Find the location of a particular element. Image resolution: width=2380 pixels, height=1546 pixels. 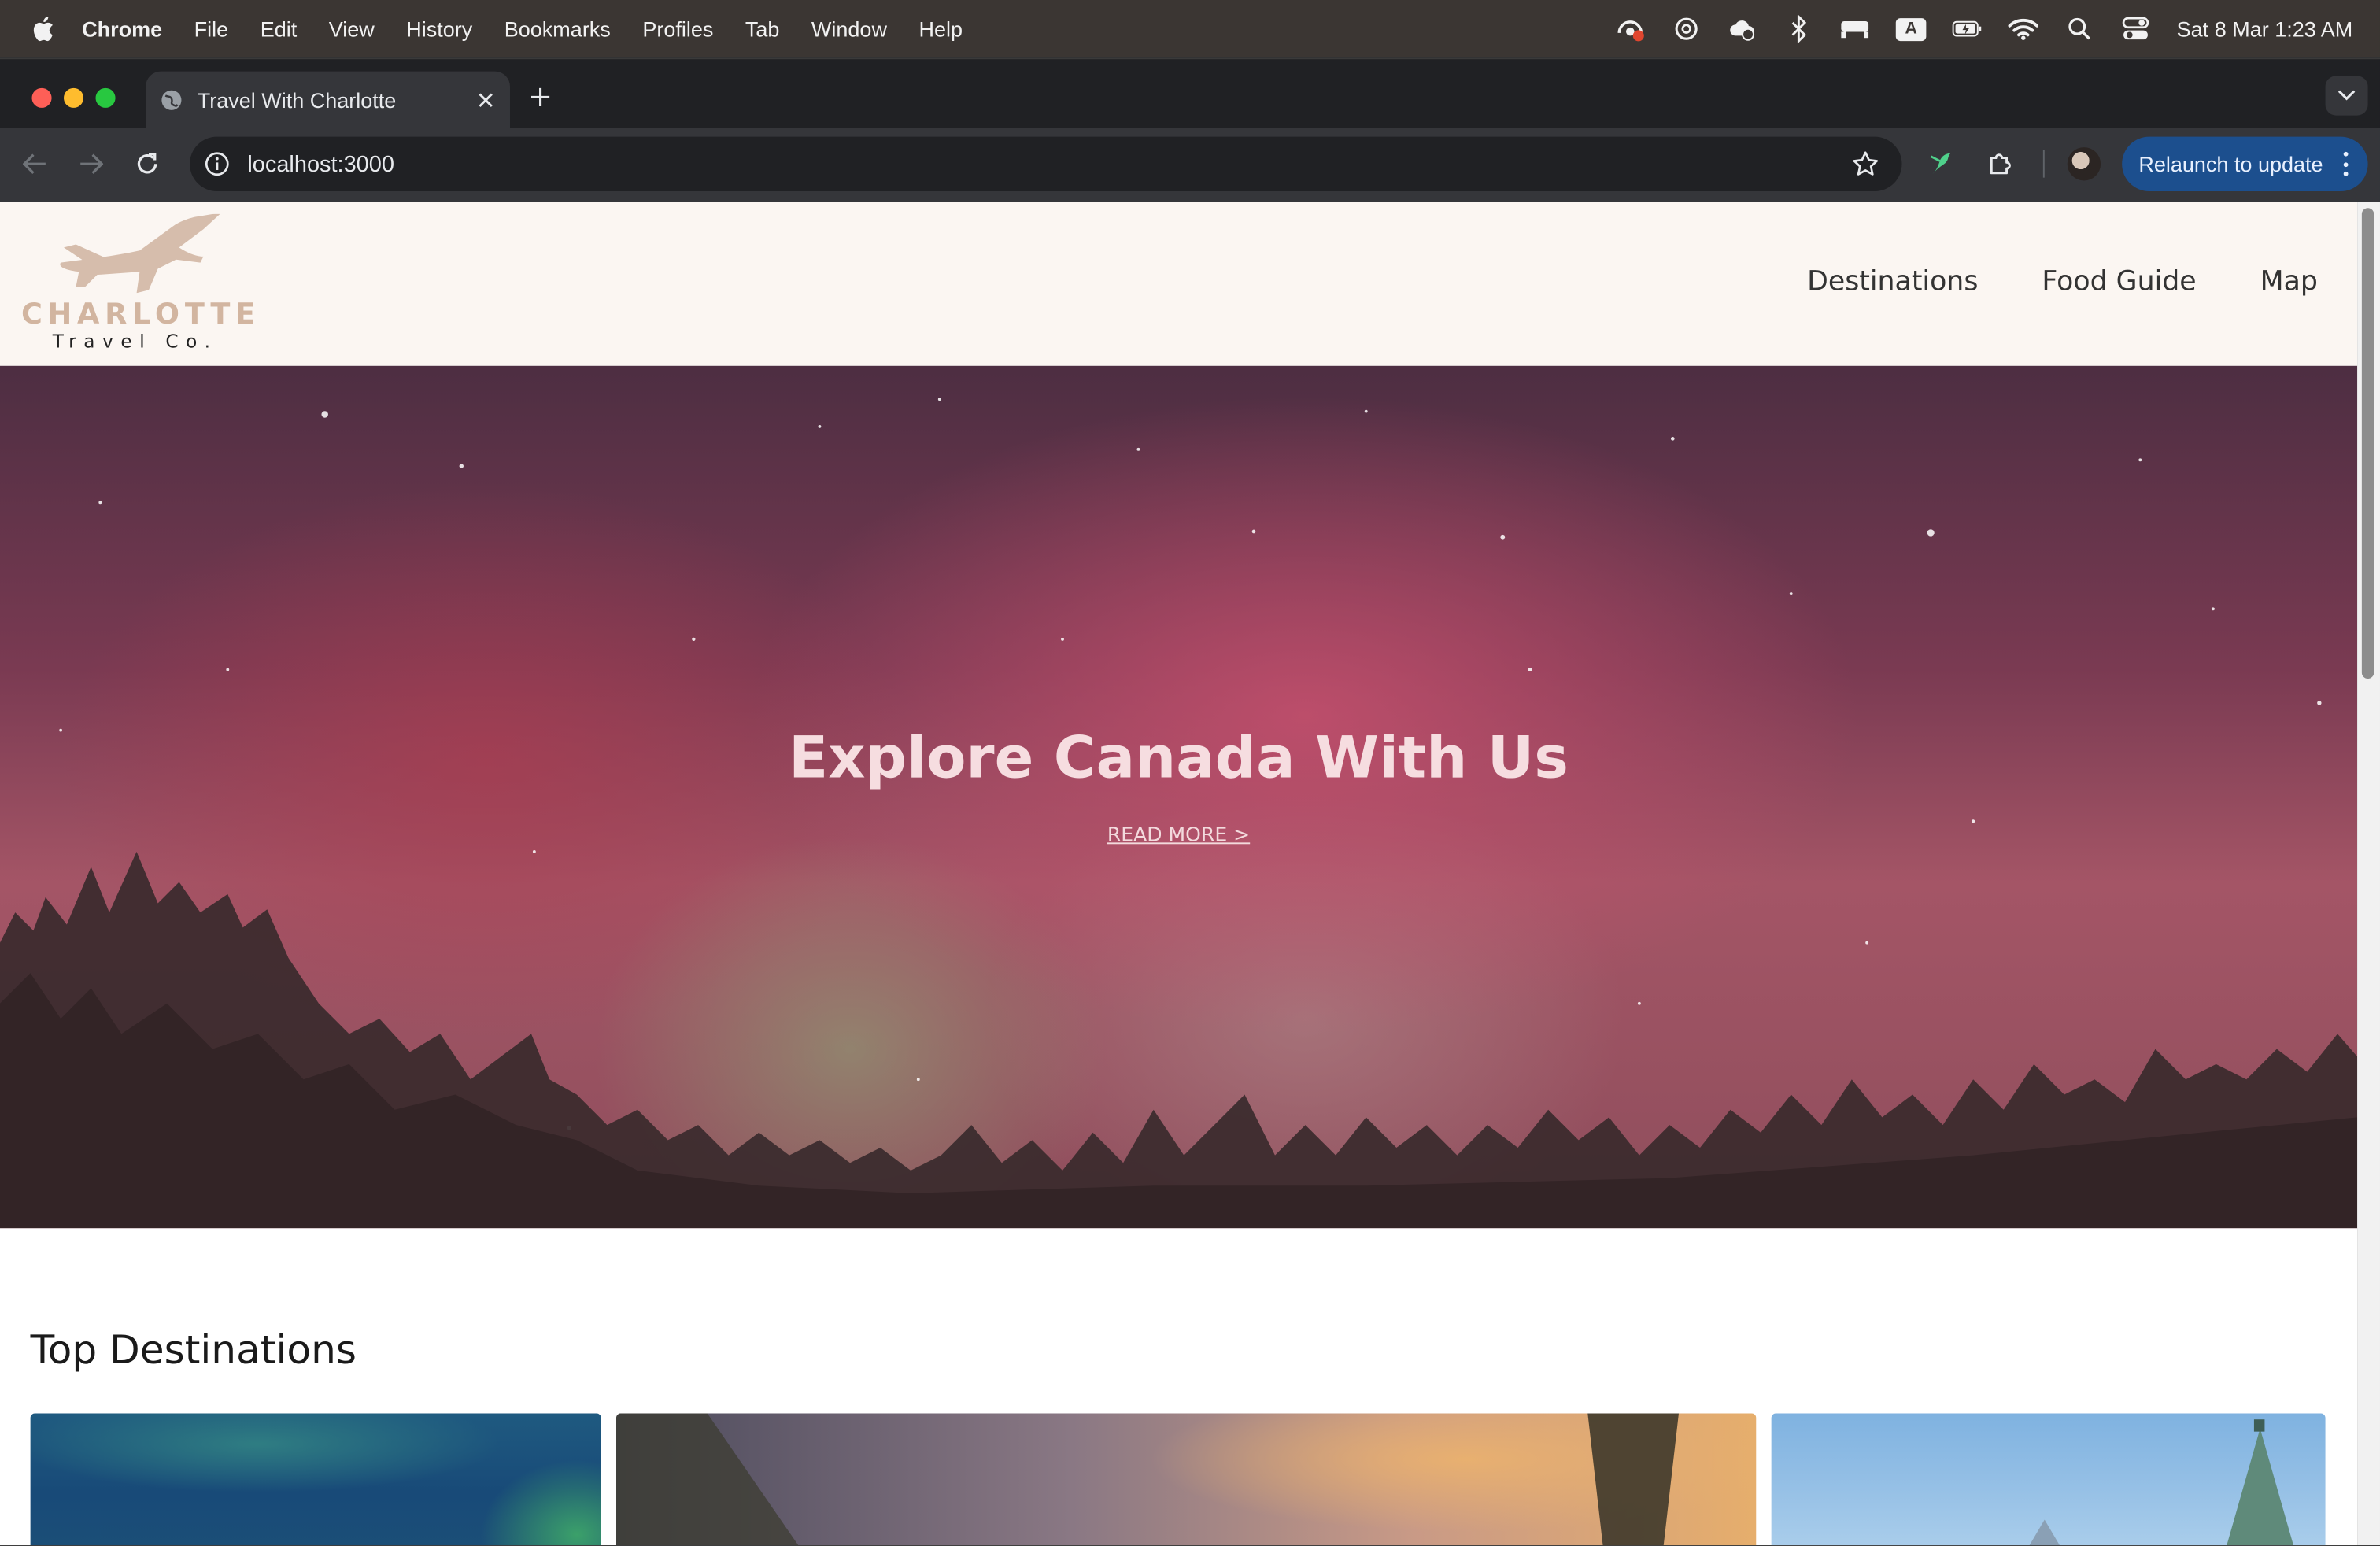

forward-arrow-icon is located at coordinates (91, 164).